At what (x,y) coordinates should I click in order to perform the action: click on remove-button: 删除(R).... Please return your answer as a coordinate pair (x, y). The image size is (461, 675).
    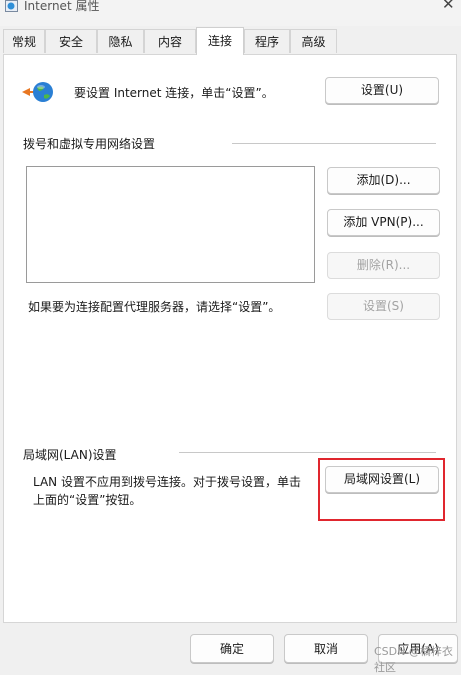
    Looking at the image, I should click on (383, 265).